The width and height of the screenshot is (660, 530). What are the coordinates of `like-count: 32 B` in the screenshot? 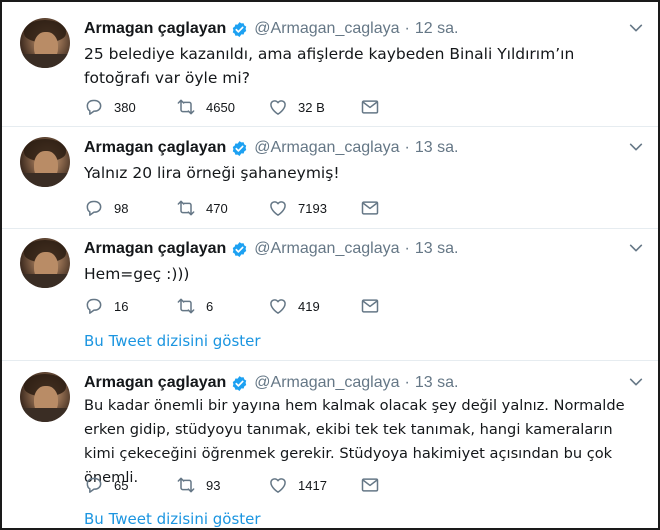 It's located at (311, 107).